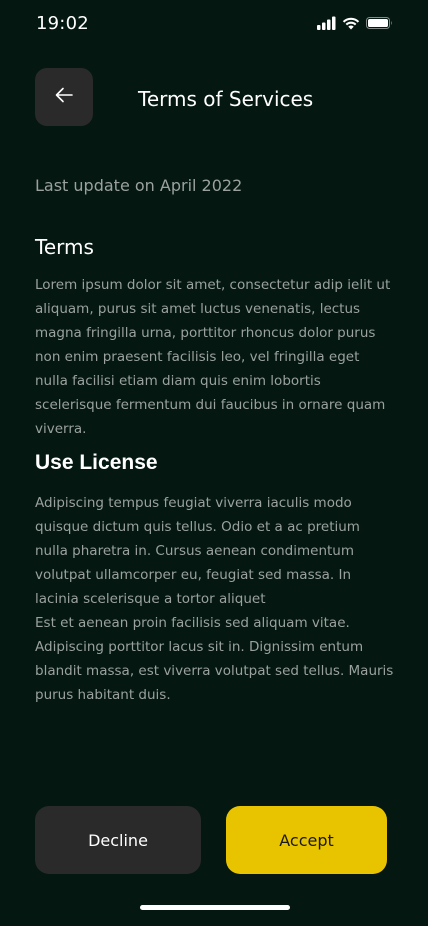 The image size is (428, 926). I want to click on accept-button: Accept, so click(306, 840).